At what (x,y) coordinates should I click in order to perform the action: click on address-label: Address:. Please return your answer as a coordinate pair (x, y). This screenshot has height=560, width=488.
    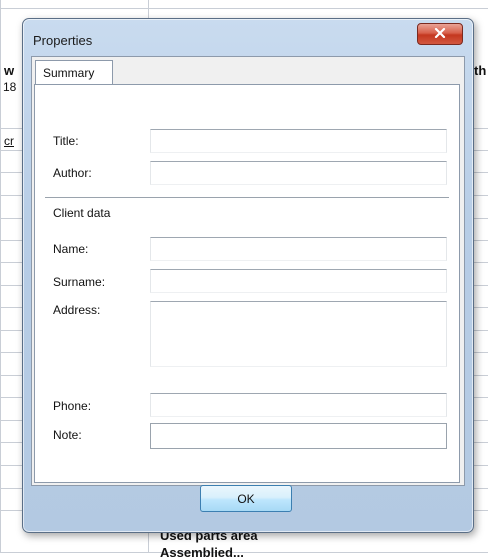
    Looking at the image, I should click on (77, 310).